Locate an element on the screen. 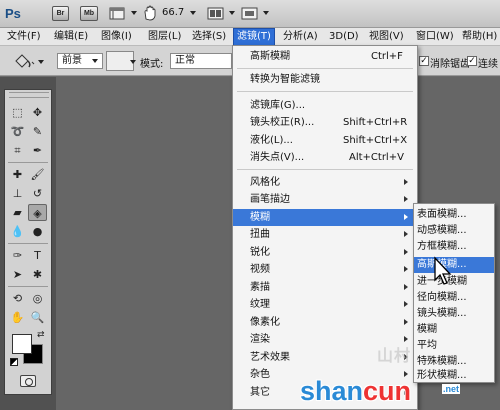  watermark-text-blue: shan is located at coordinates (332, 391).